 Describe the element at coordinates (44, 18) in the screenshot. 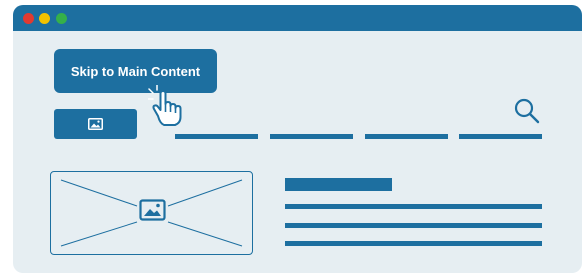

I see `minimize-window-button` at that location.